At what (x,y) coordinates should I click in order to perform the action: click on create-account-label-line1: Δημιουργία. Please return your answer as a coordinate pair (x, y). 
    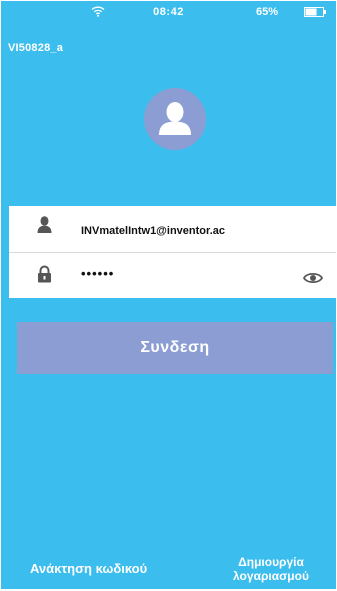
    Looking at the image, I should click on (271, 562).